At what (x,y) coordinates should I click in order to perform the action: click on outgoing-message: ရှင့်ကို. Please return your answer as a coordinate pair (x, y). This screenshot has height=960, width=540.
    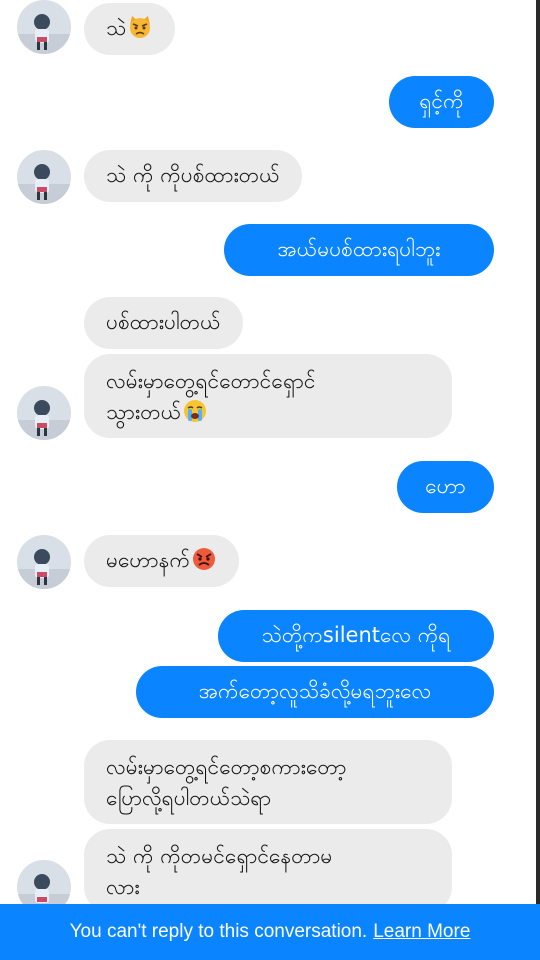
    Looking at the image, I should click on (441, 102).